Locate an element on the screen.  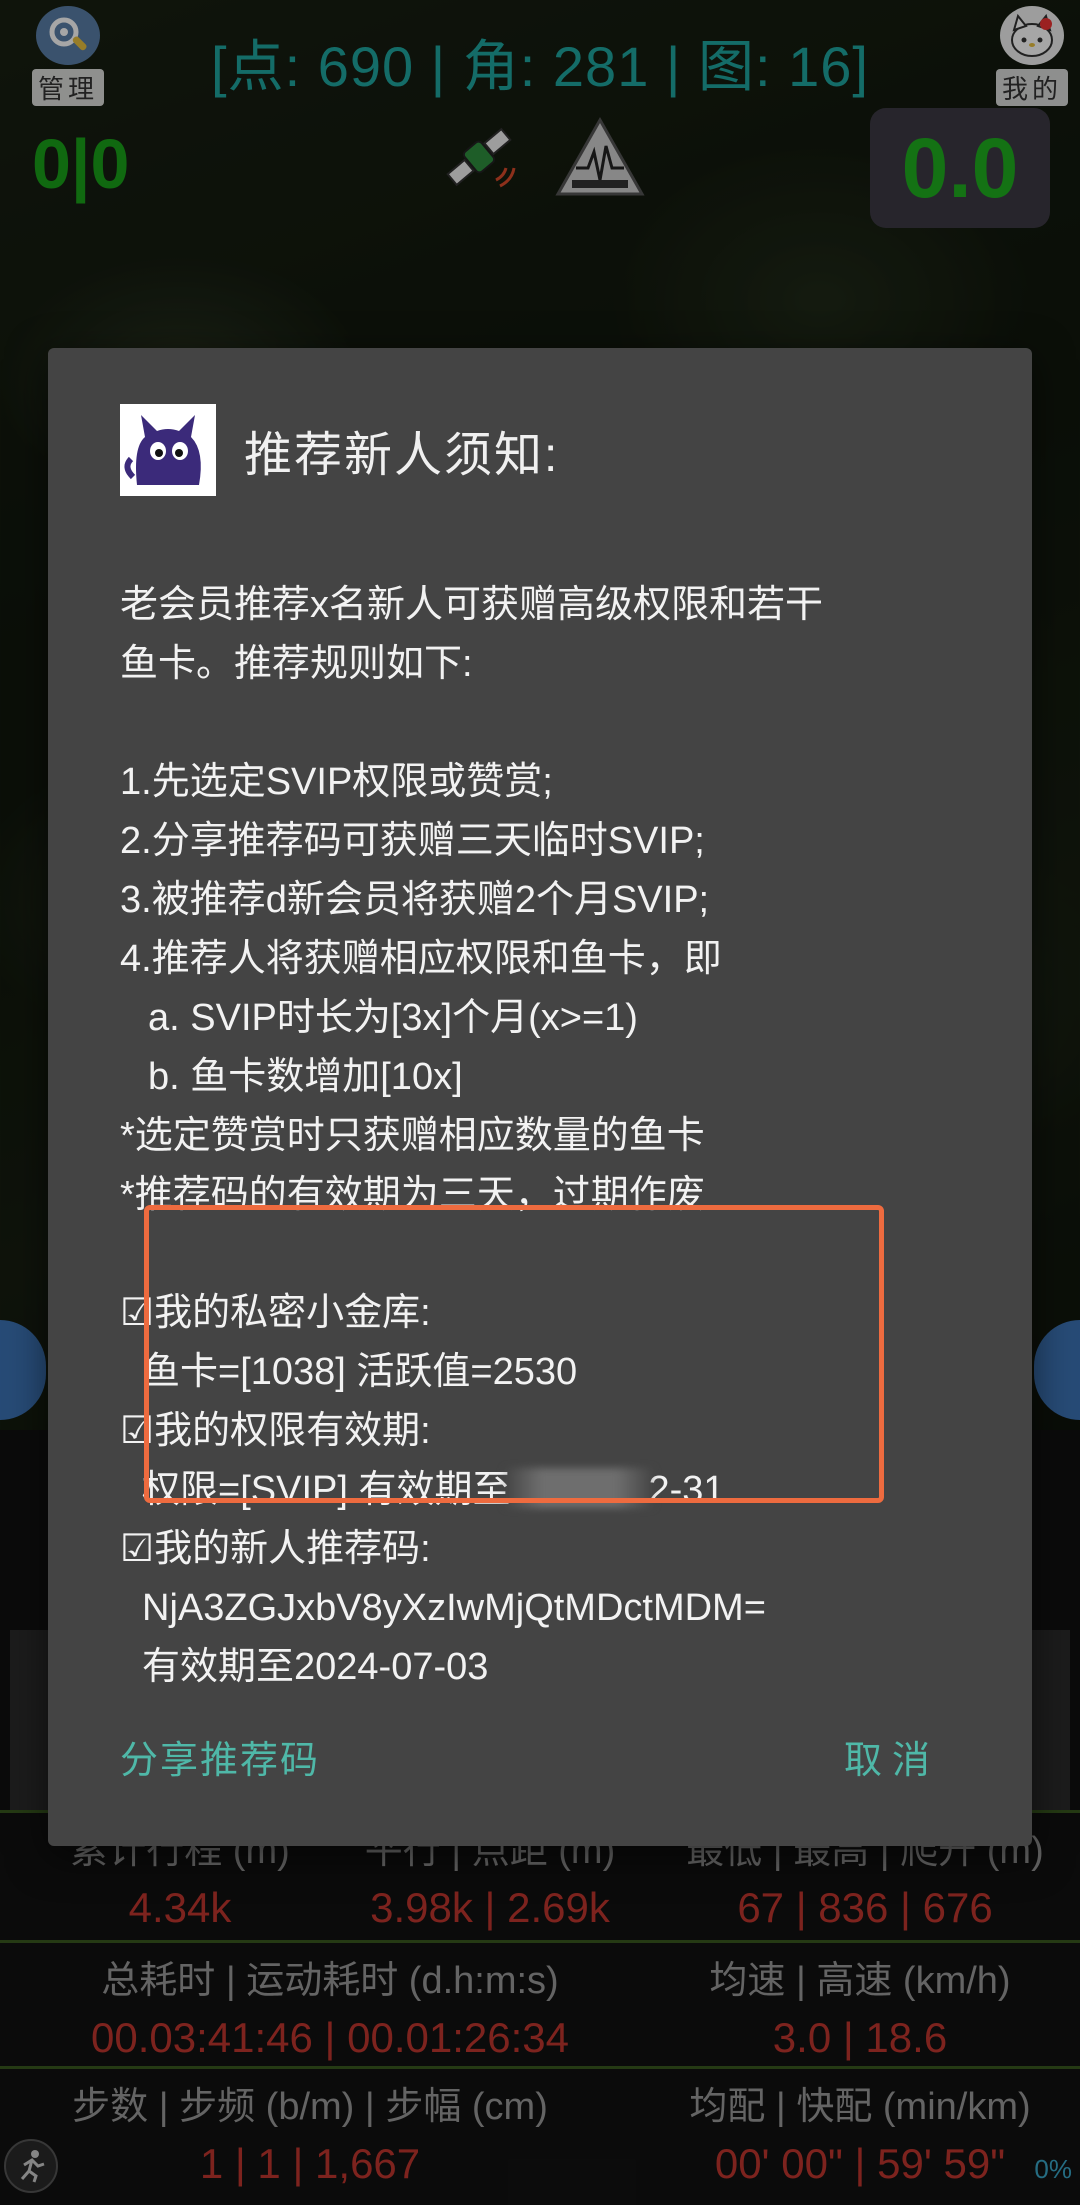
rule-item: 3.被推荐d新会员将获赠2个月SVIP; is located at coordinates (415, 900).